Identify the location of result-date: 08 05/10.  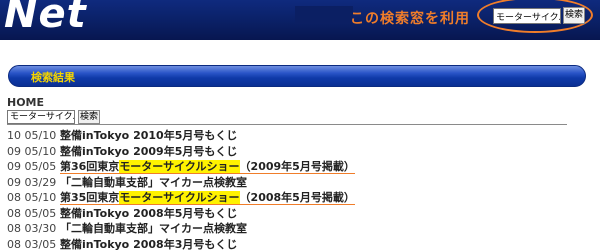
(32, 197).